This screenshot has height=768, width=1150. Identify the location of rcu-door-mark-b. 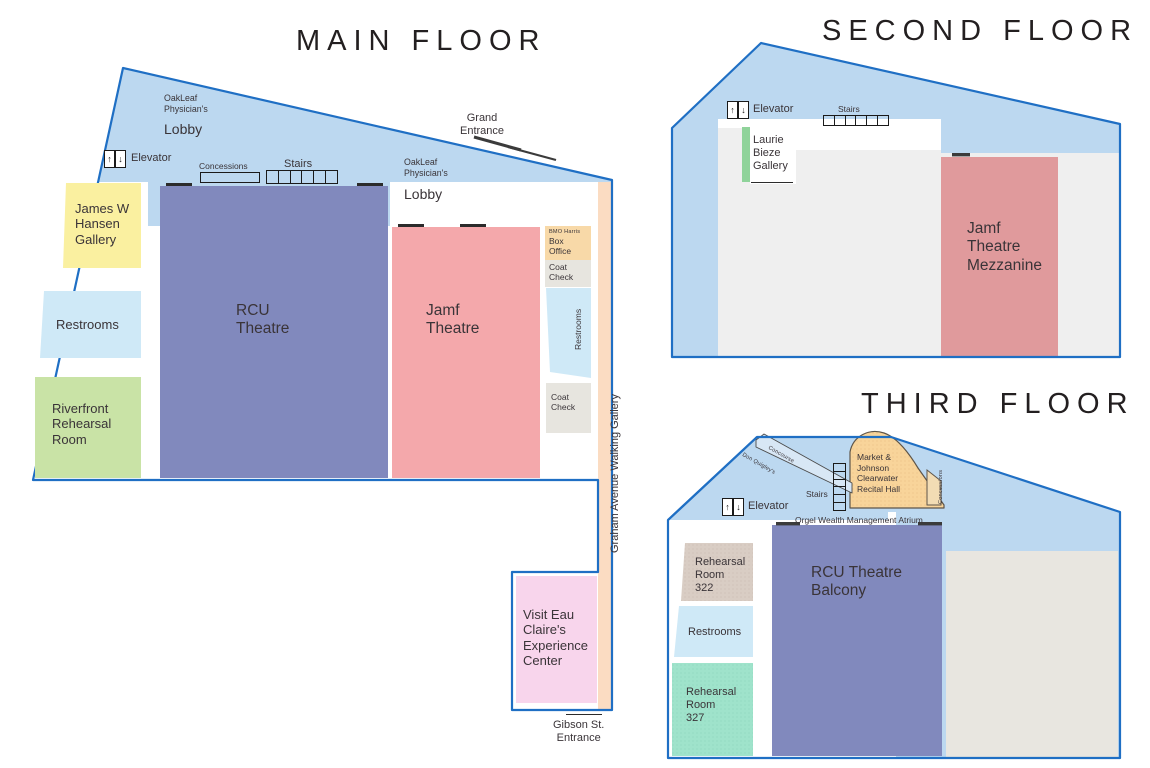
(370, 184).